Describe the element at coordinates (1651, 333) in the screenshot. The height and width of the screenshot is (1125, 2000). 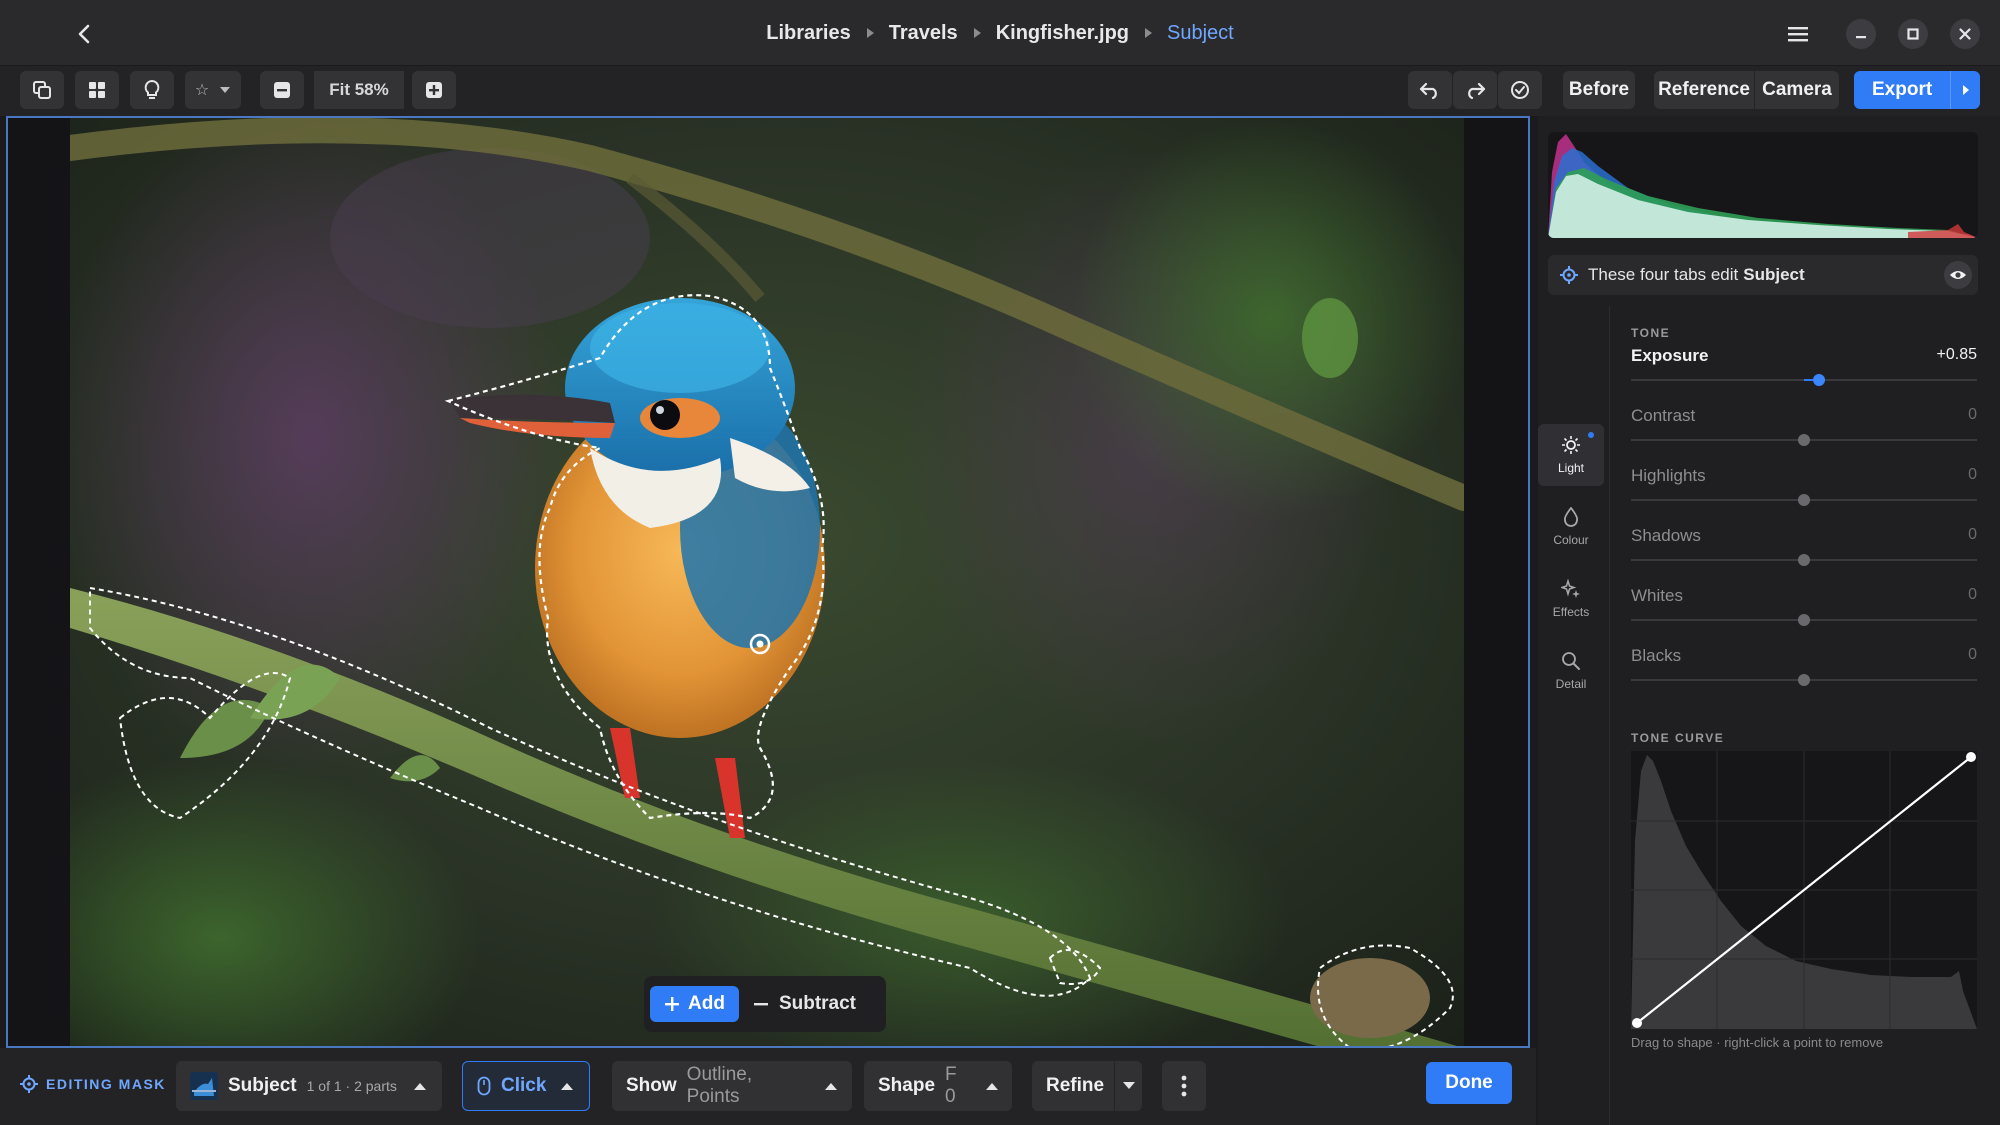
I see `tone-section-label: TONE` at that location.